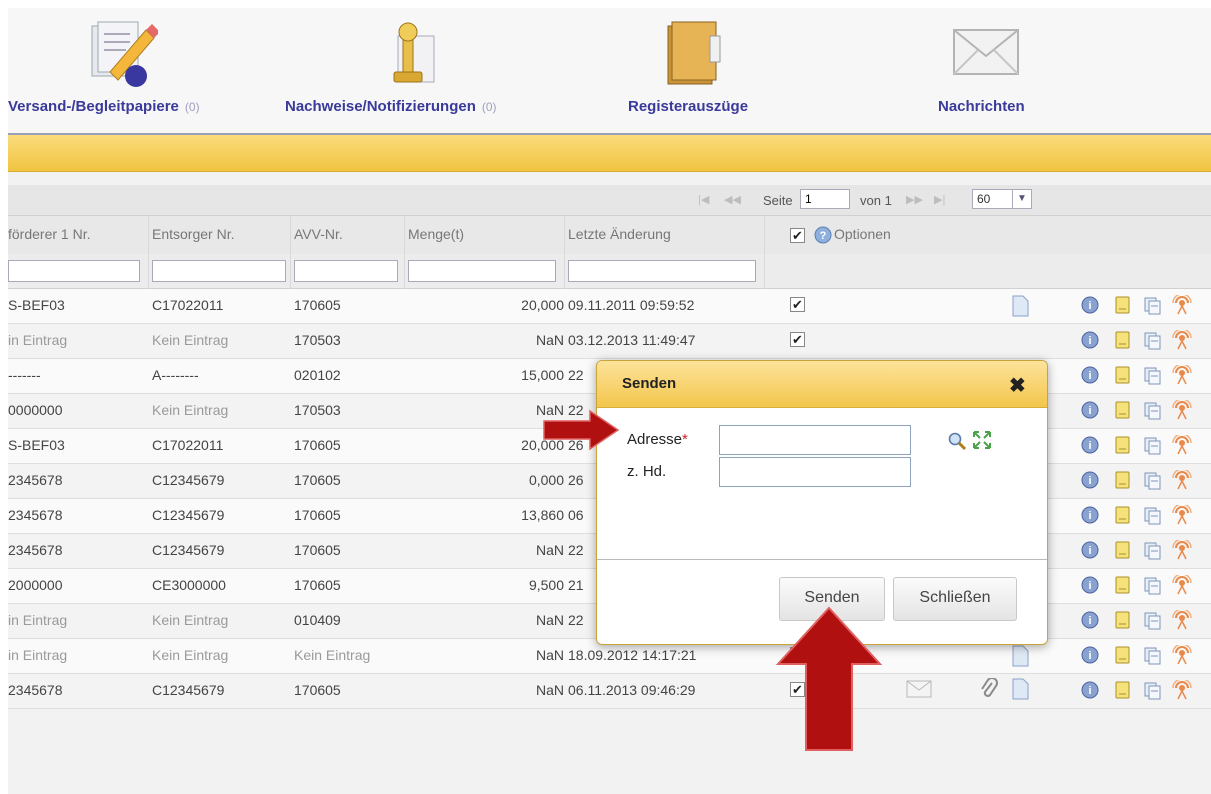  Describe the element at coordinates (609, 200) in the screenshot. I see `pager: |◀ ◀◀ Seite von 1 ▶▶ ▶| 60 ▼` at that location.